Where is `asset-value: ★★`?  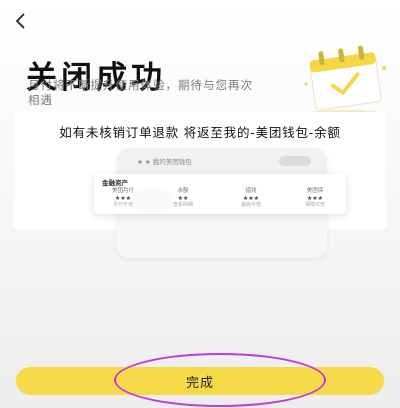
asset-value: ★★ is located at coordinates (183, 198).